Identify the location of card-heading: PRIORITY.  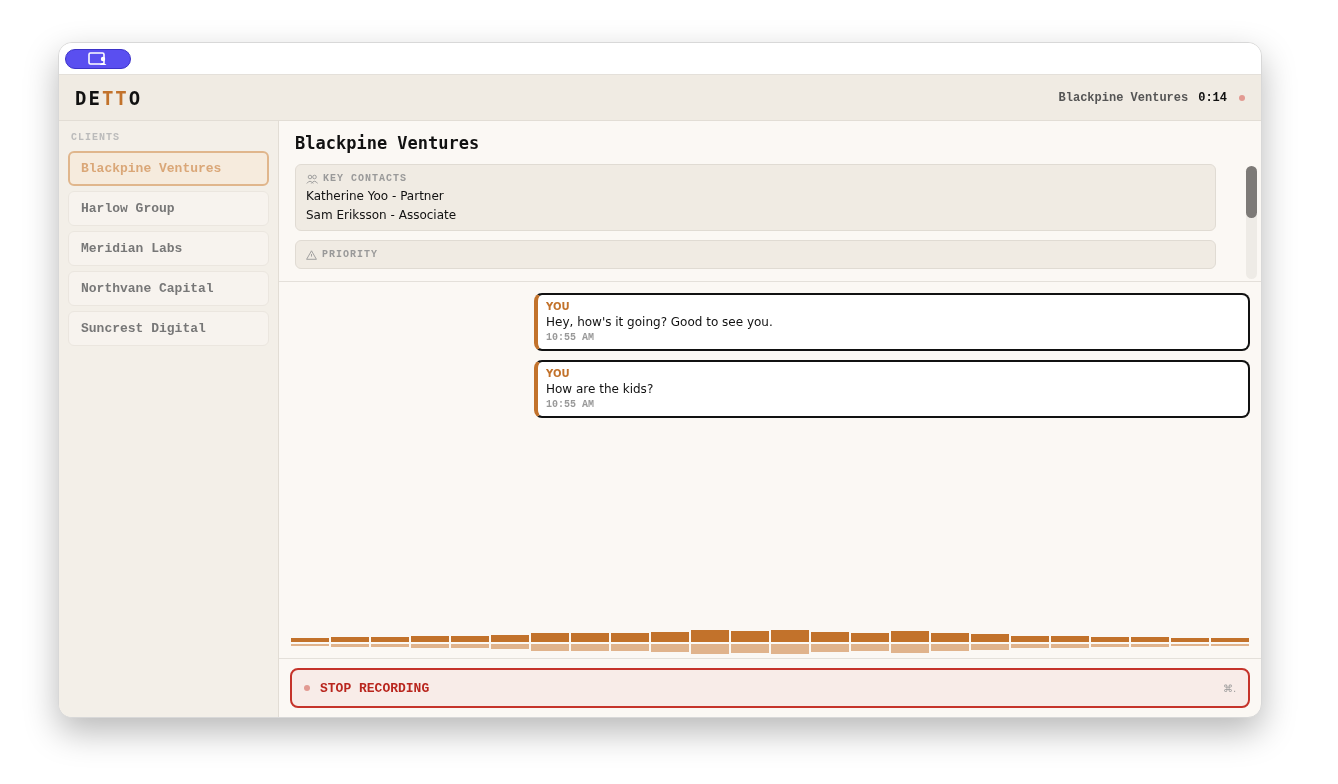
(350, 254).